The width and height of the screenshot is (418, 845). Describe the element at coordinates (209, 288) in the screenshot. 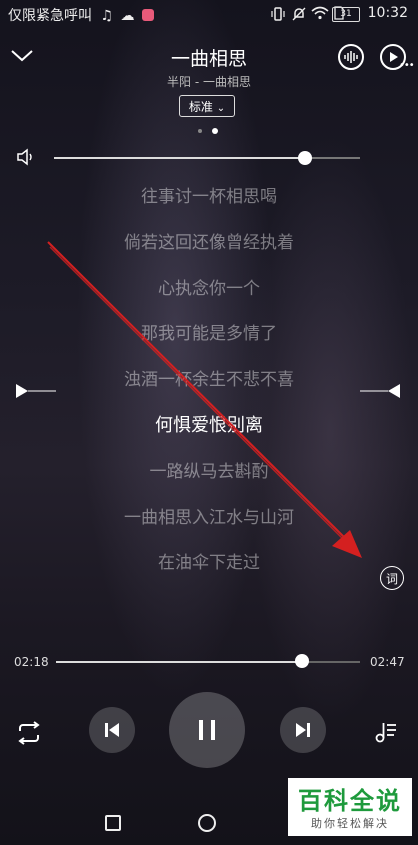

I see `lyric-line: 心执念你一个` at that location.